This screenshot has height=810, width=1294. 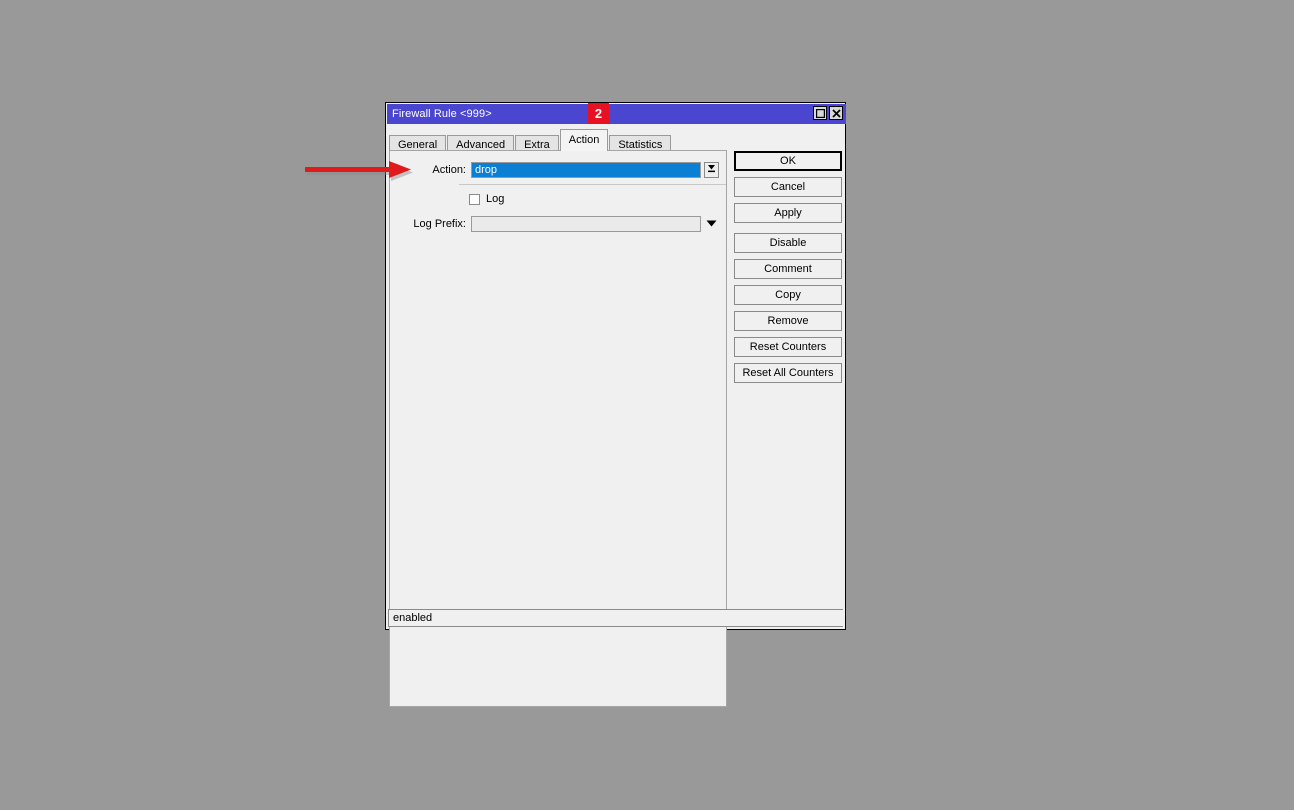 What do you see at coordinates (788, 187) in the screenshot?
I see `cancel-button: Cancel` at bounding box center [788, 187].